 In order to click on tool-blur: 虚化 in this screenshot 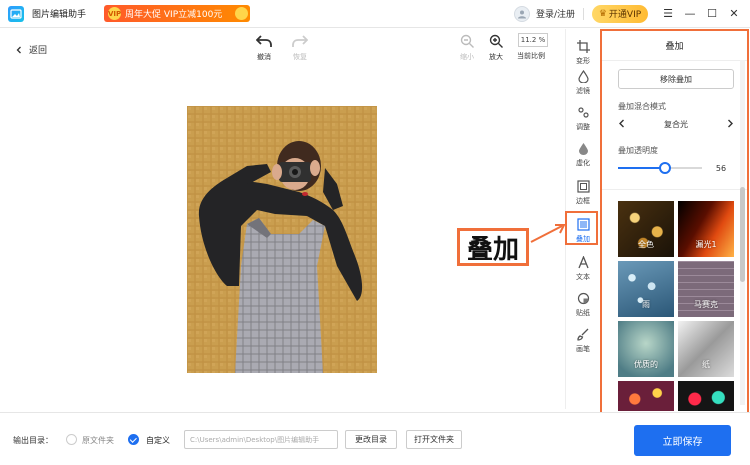, I will do `click(583, 154)`.